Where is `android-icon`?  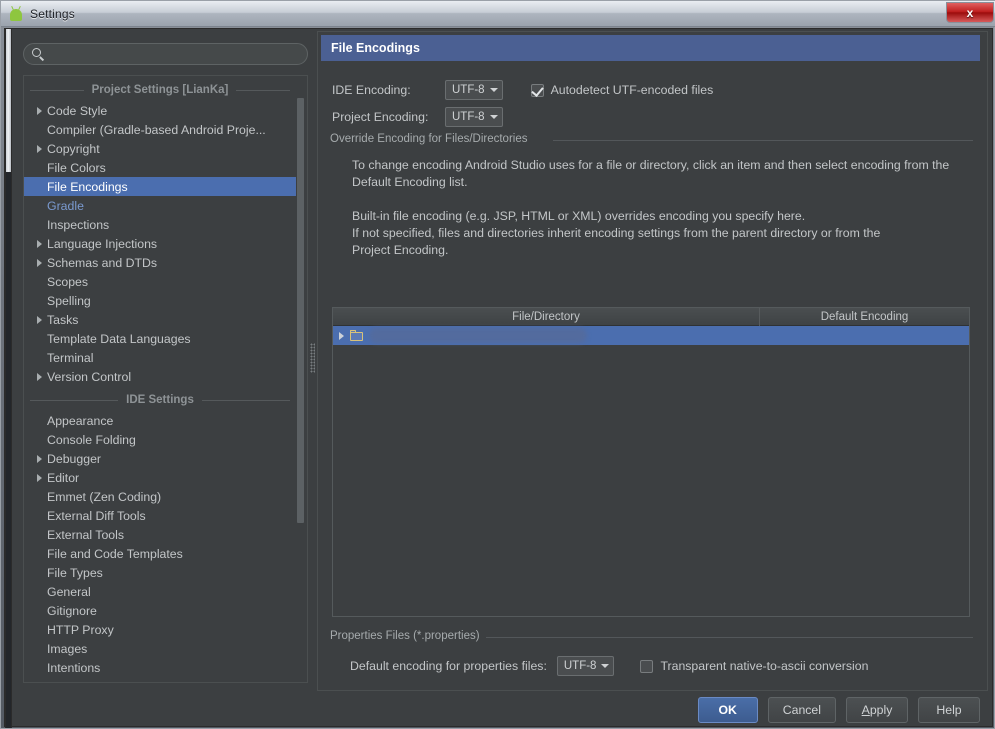
android-icon is located at coordinates (16, 13).